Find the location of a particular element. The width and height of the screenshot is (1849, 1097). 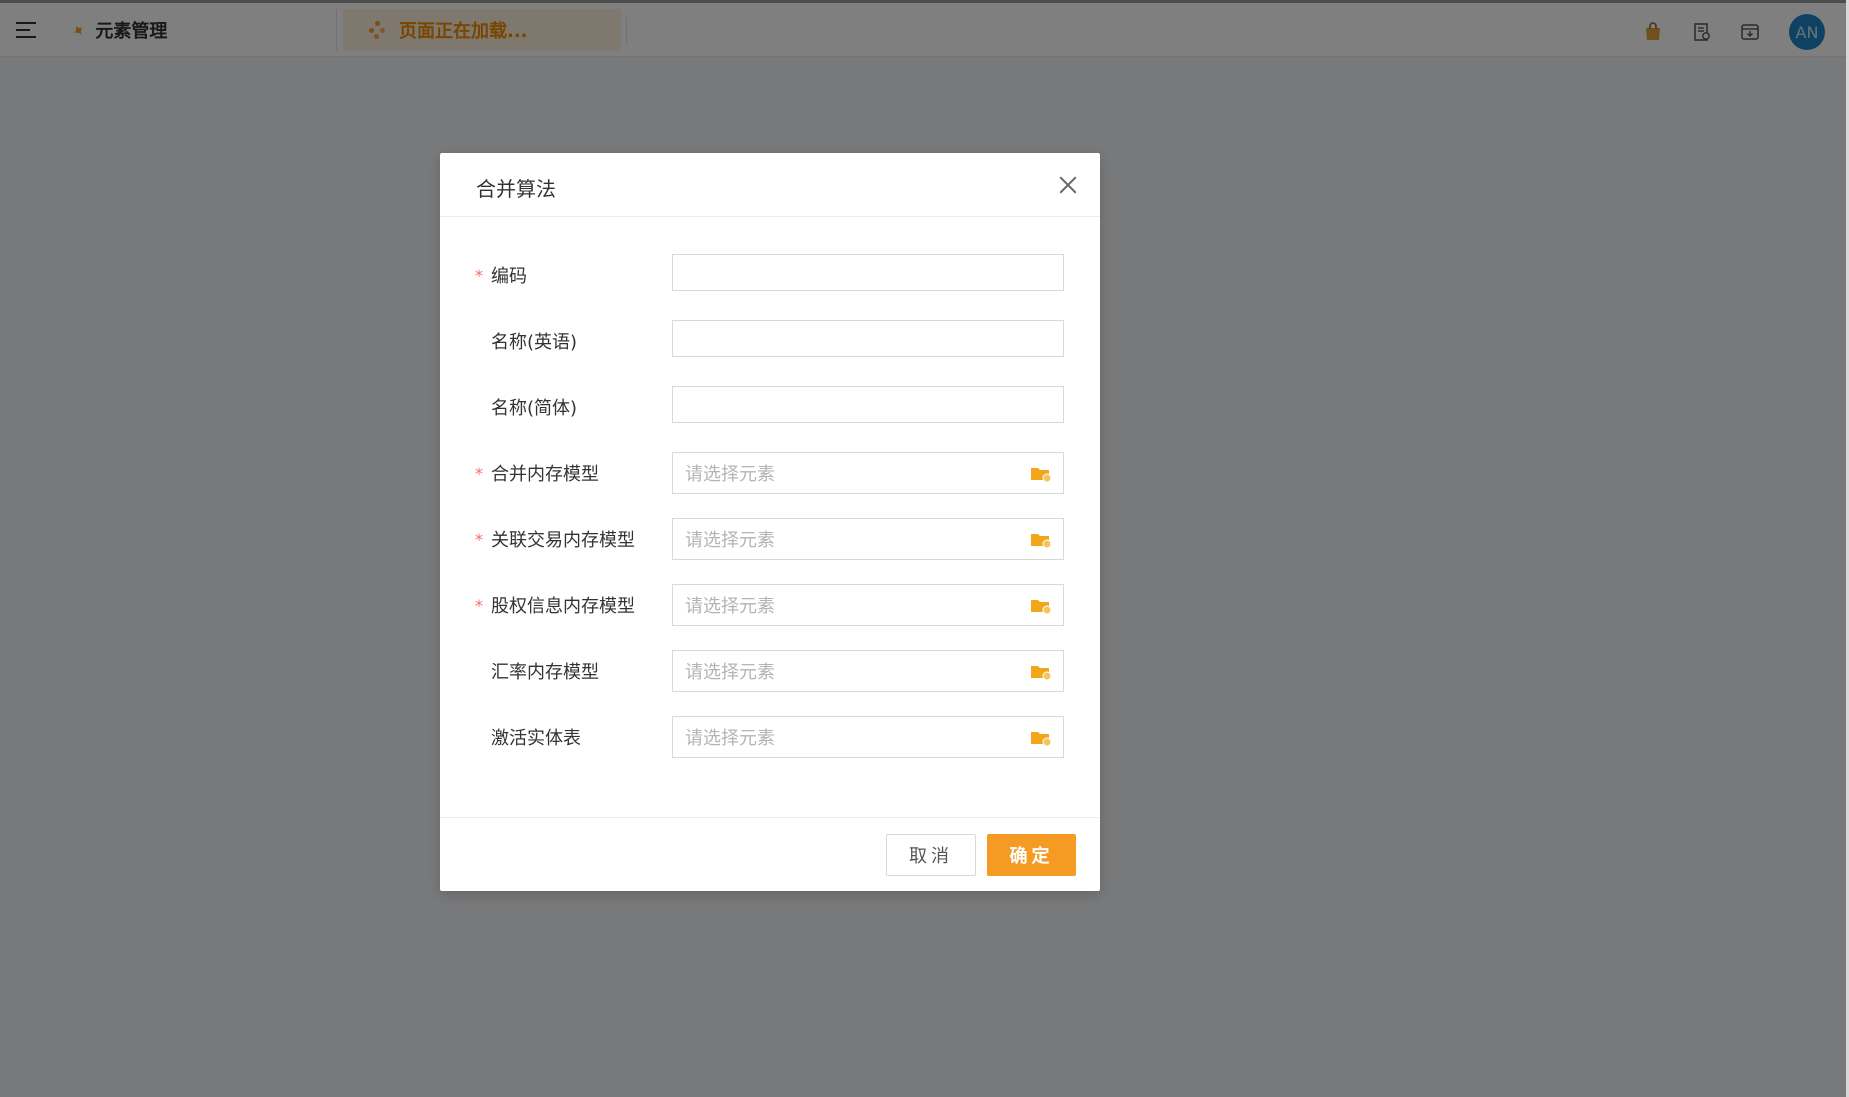

equity-model-select: 请选择元素 is located at coordinates (868, 605).